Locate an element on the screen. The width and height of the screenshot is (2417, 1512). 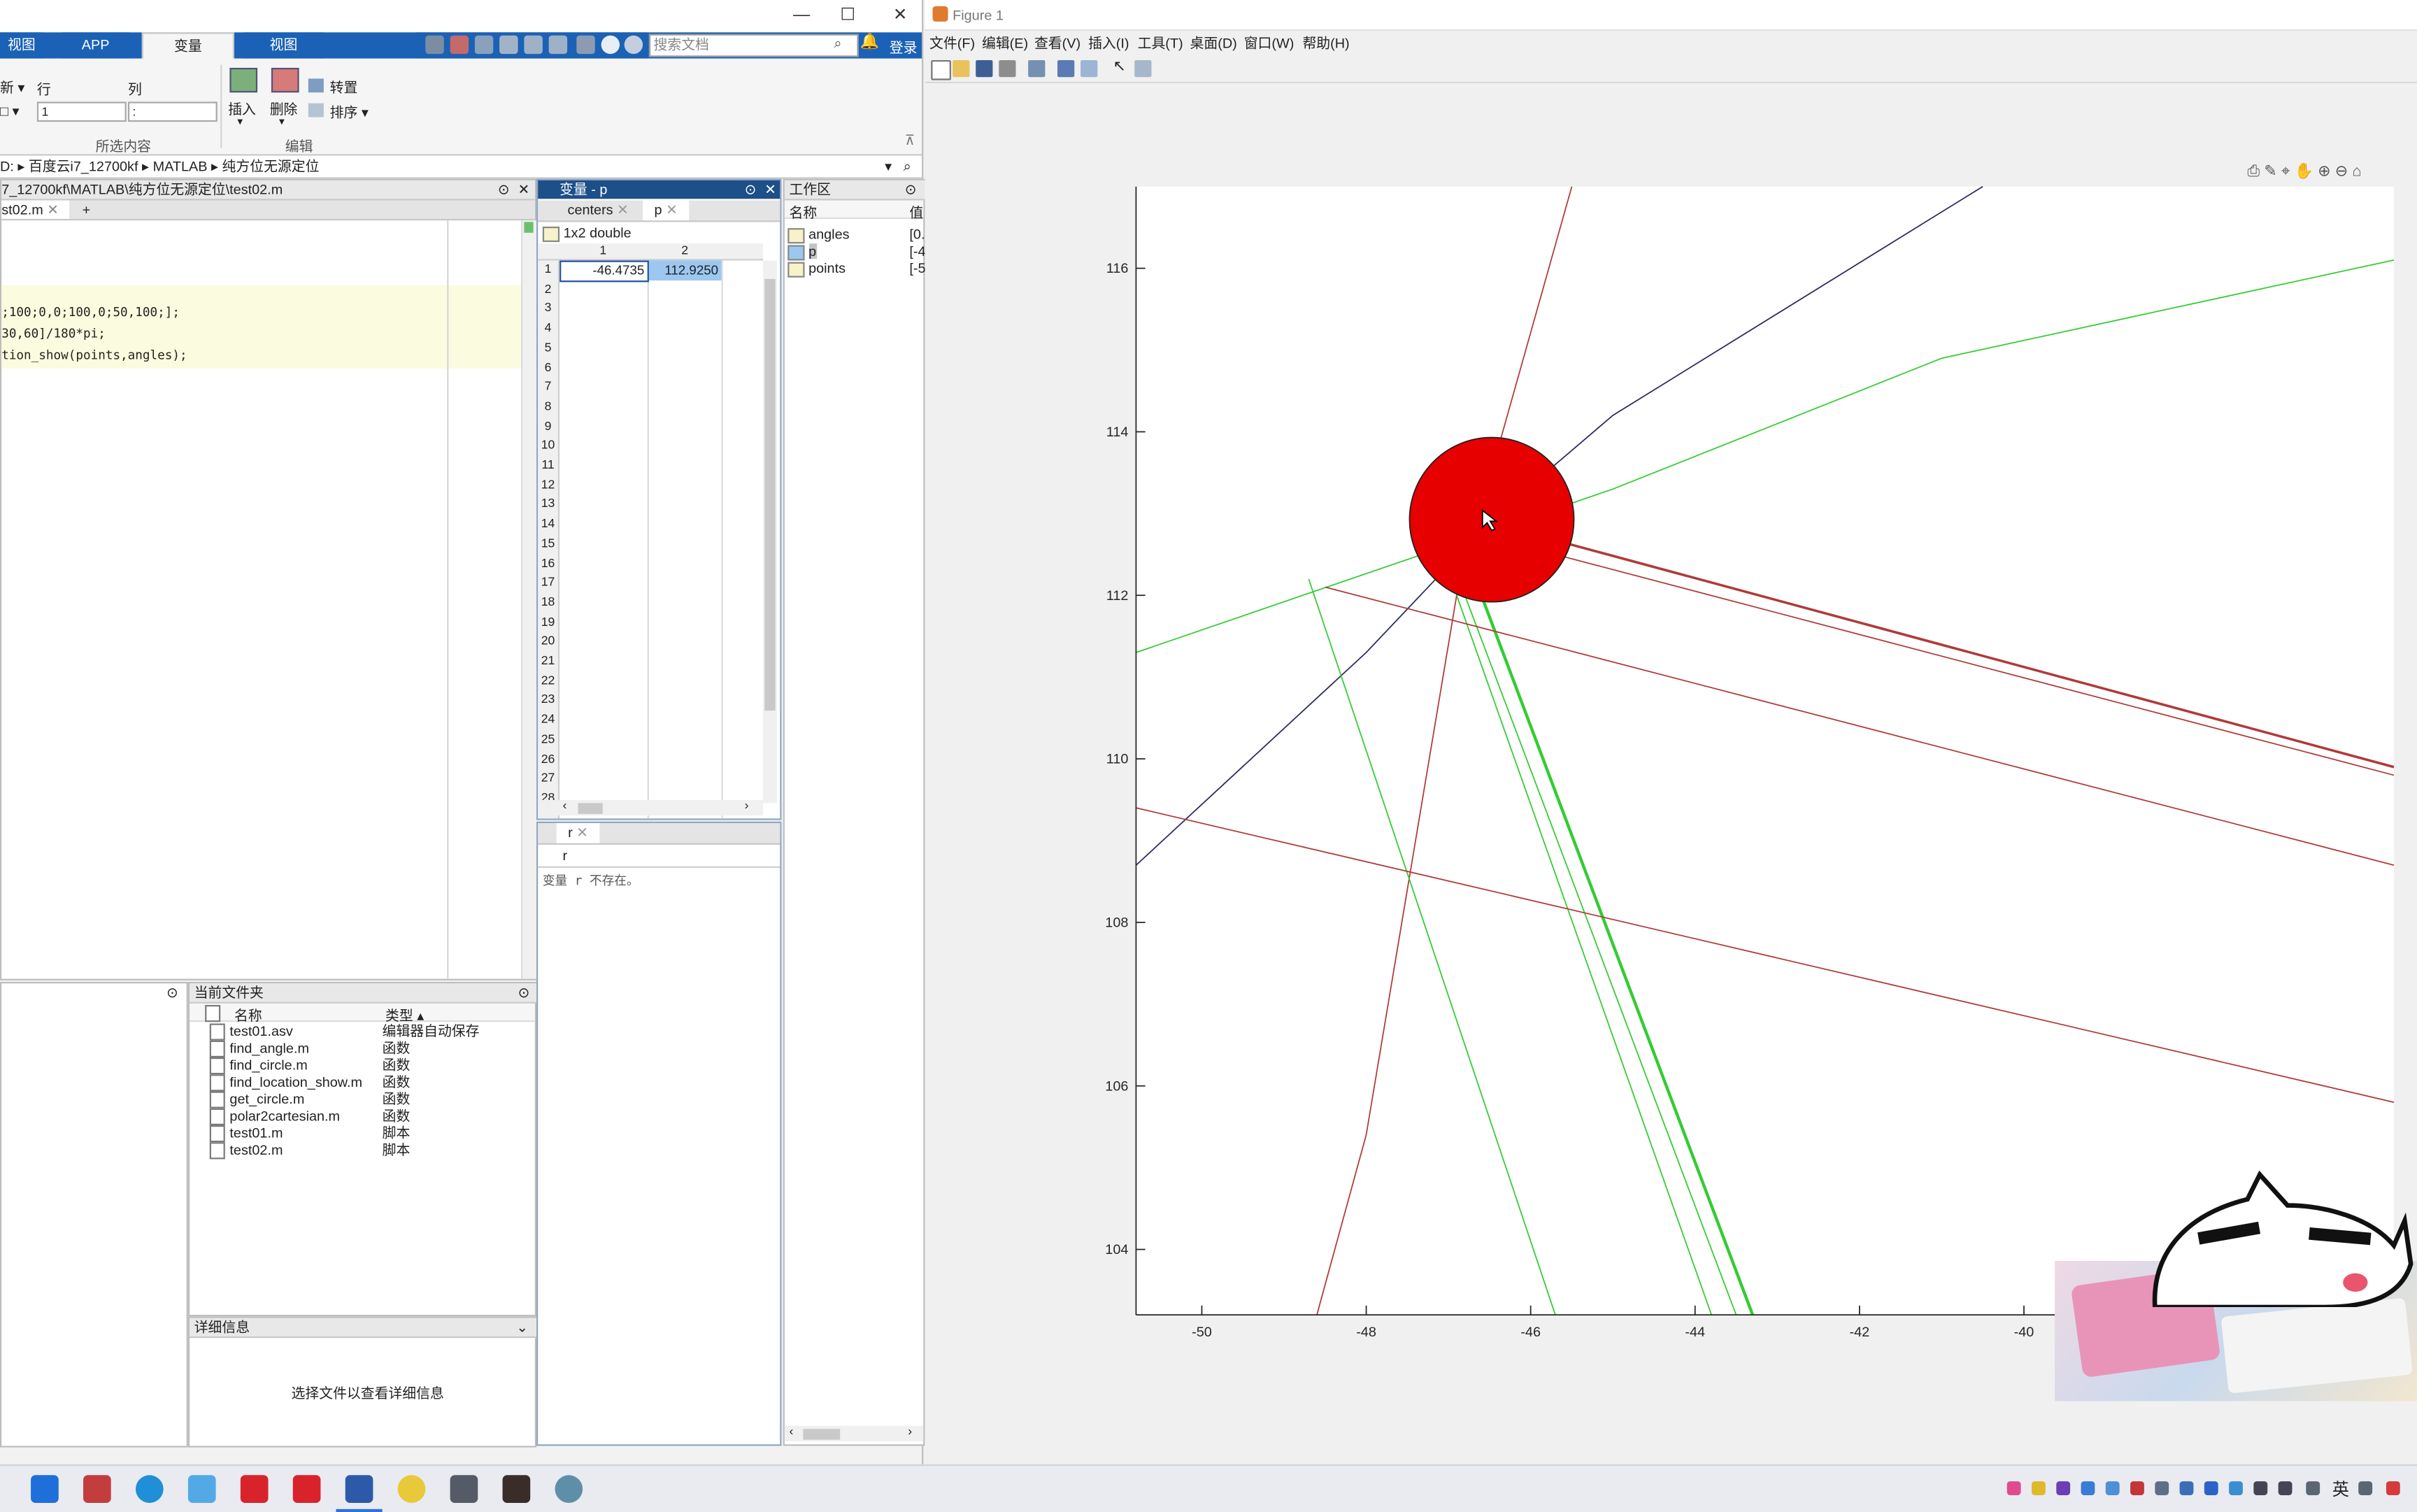
open-dropdown: □ ▾ is located at coordinates (9, 112).